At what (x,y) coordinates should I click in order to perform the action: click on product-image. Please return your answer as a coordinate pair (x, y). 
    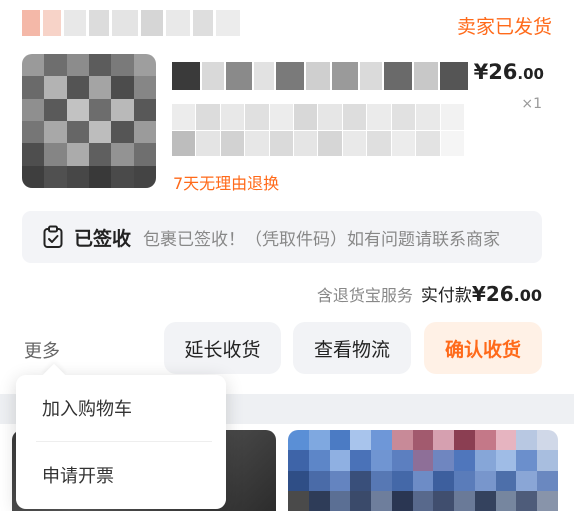
    Looking at the image, I should click on (89, 121).